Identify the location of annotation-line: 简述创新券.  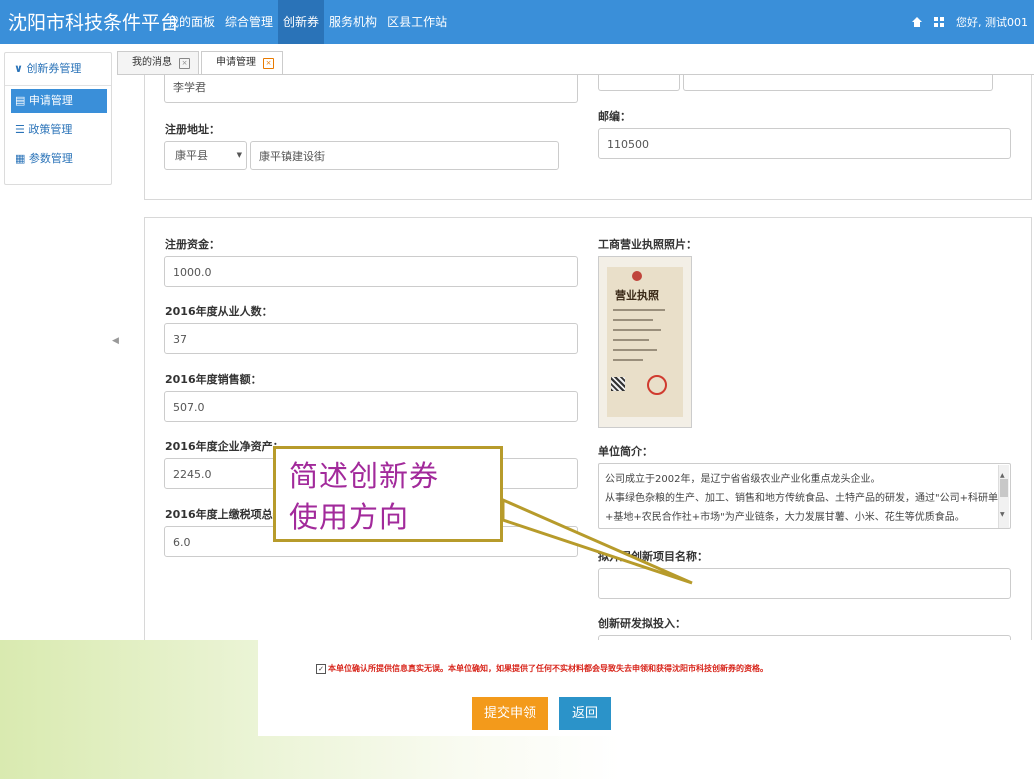
(364, 476).